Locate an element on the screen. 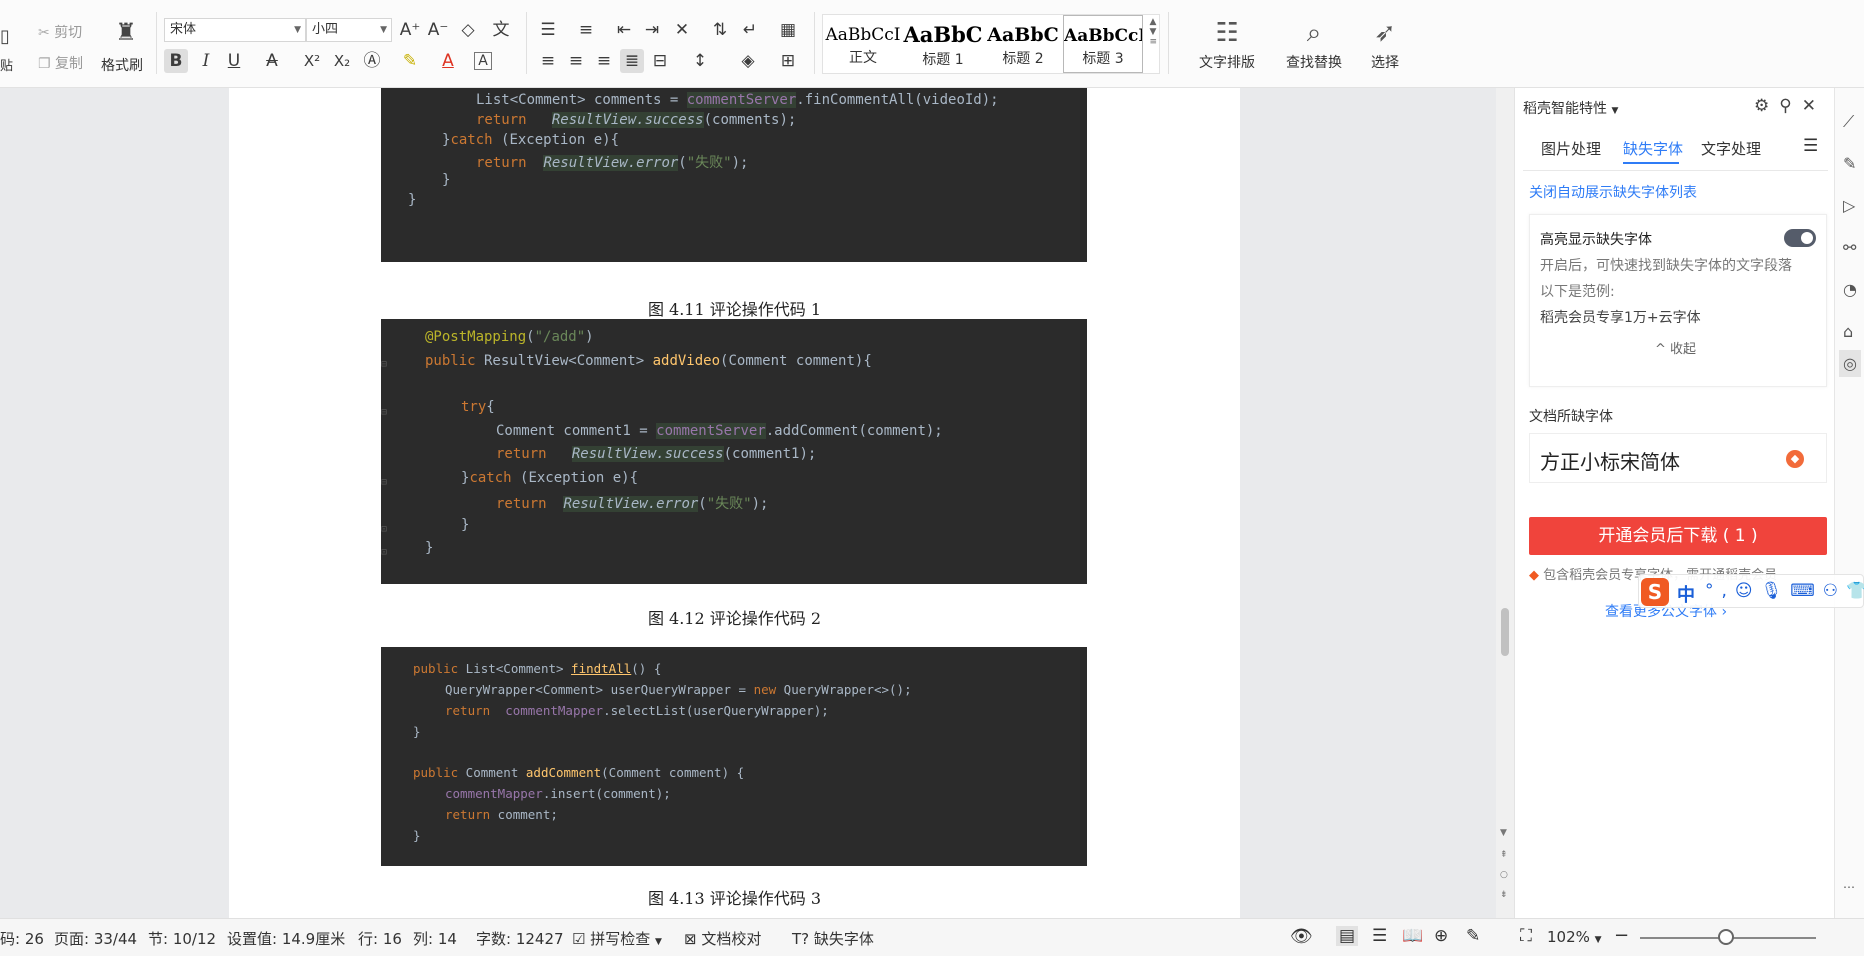  shading-icon: ◈ is located at coordinates (748, 61).